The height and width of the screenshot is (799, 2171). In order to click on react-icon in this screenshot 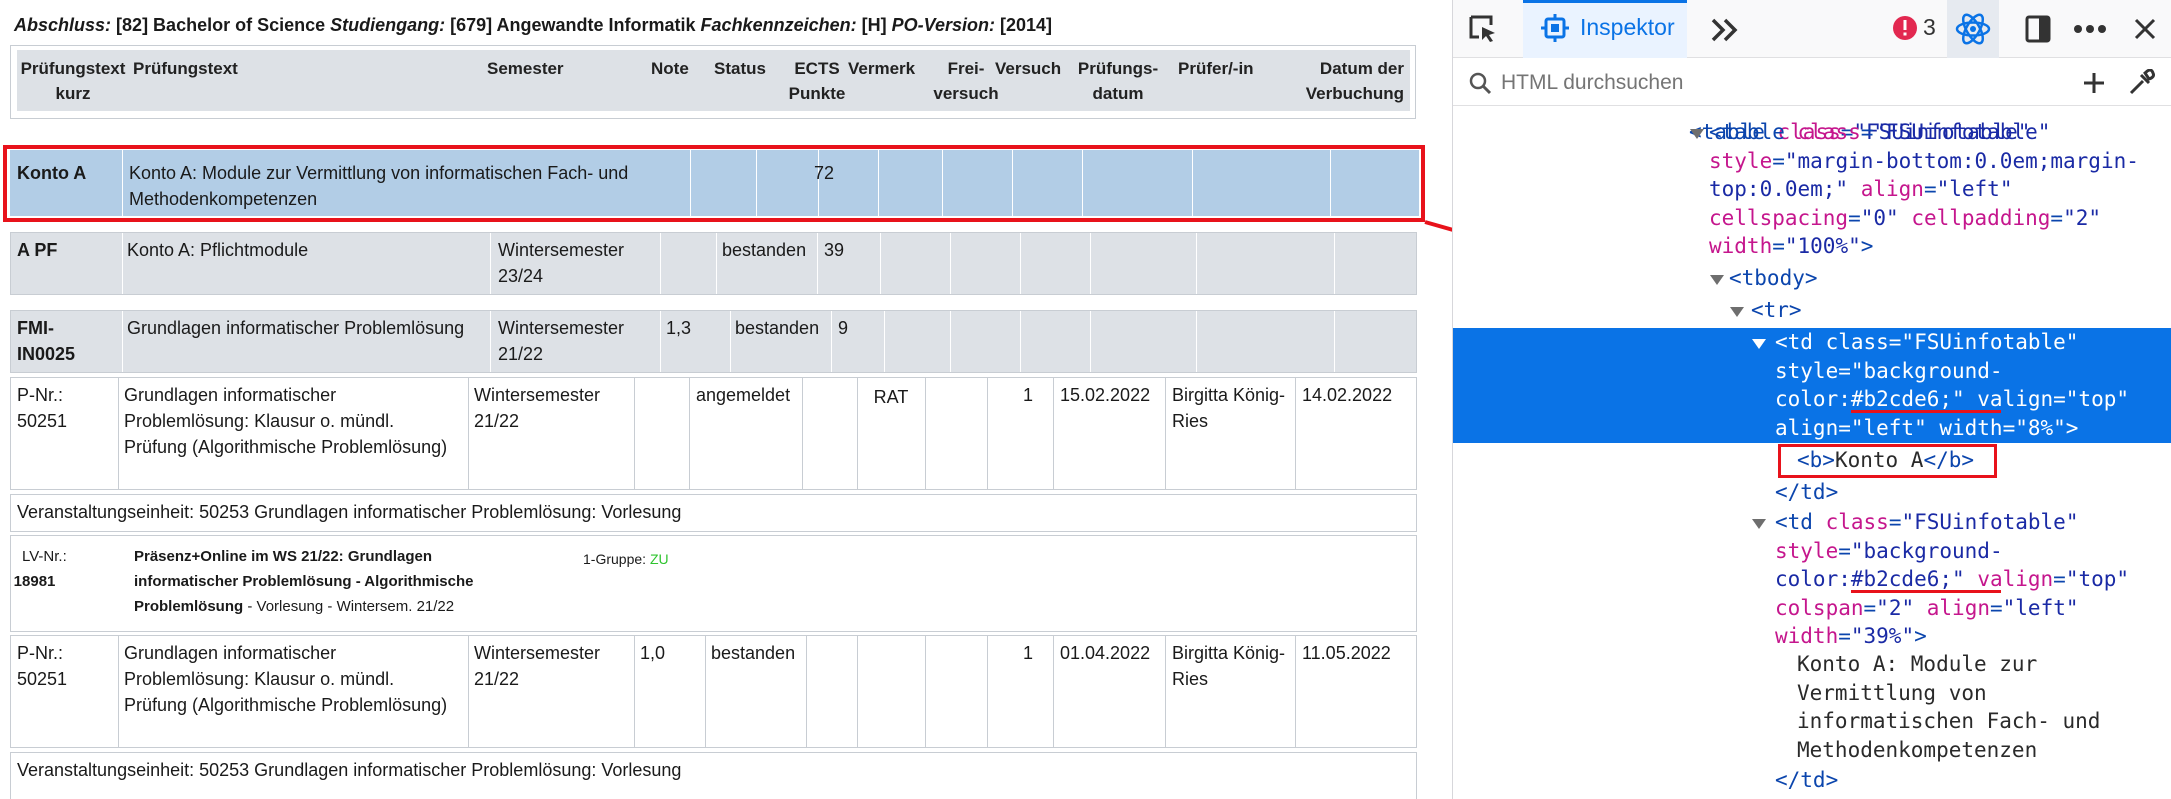, I will do `click(1973, 29)`.